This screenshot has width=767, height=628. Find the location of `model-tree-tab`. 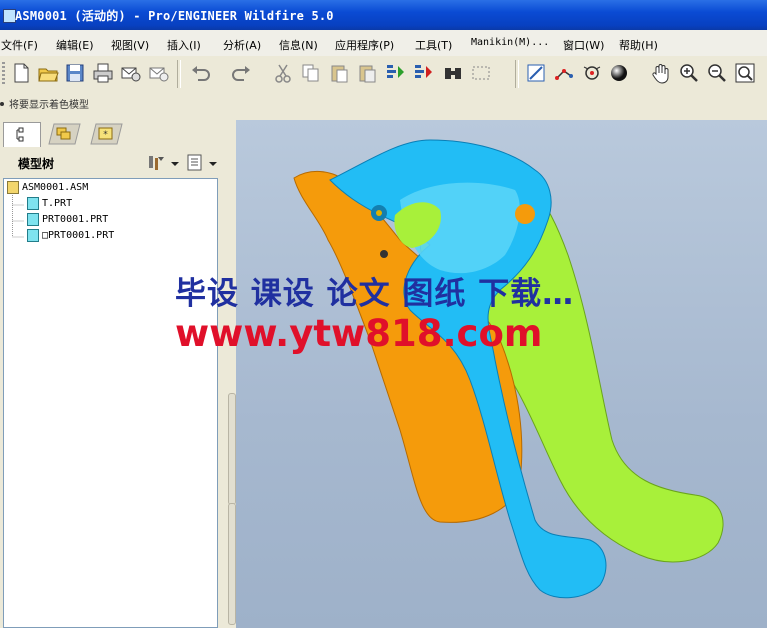

model-tree-tab is located at coordinates (22, 134).